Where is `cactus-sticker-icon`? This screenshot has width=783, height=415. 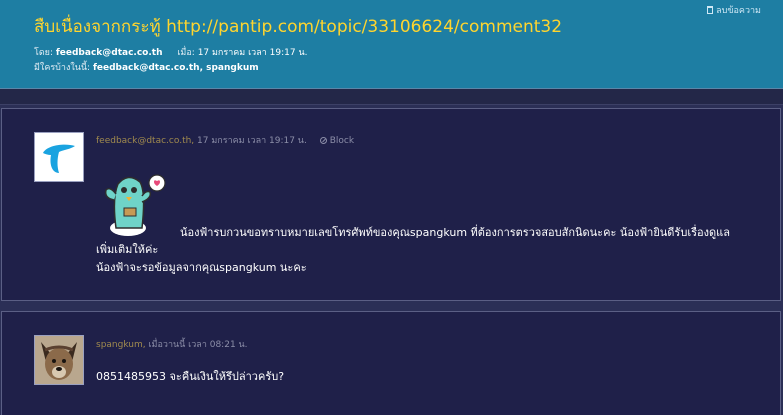
cactus-sticker-icon is located at coordinates (135, 205).